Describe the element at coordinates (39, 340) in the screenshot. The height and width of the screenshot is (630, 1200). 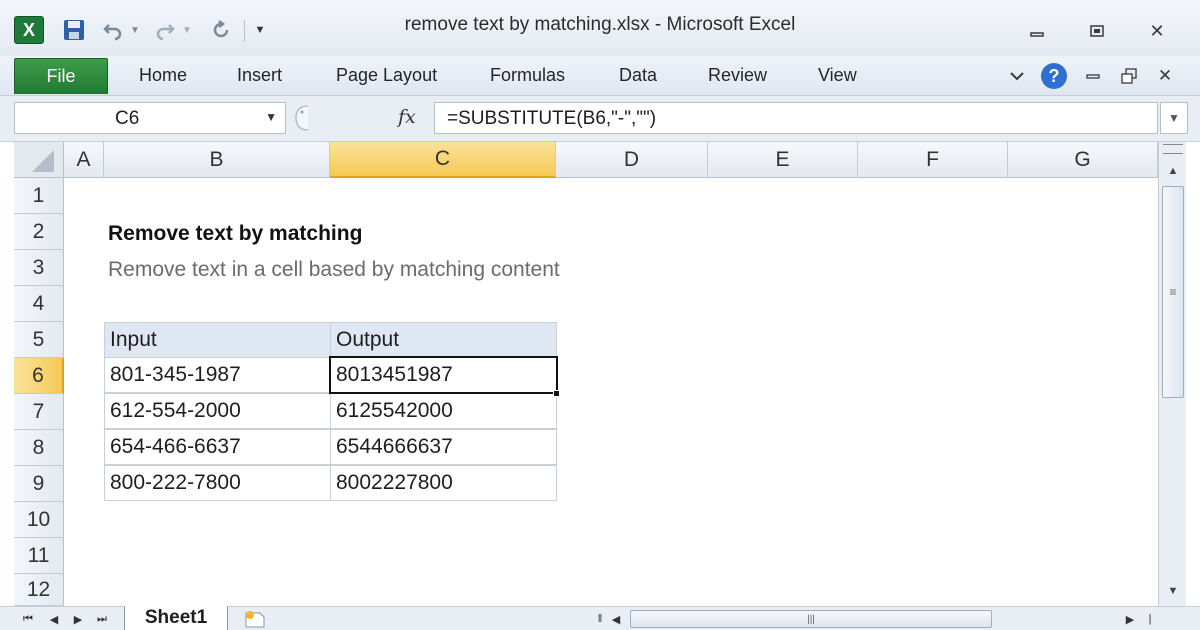
I see `row-header-5: 5` at that location.